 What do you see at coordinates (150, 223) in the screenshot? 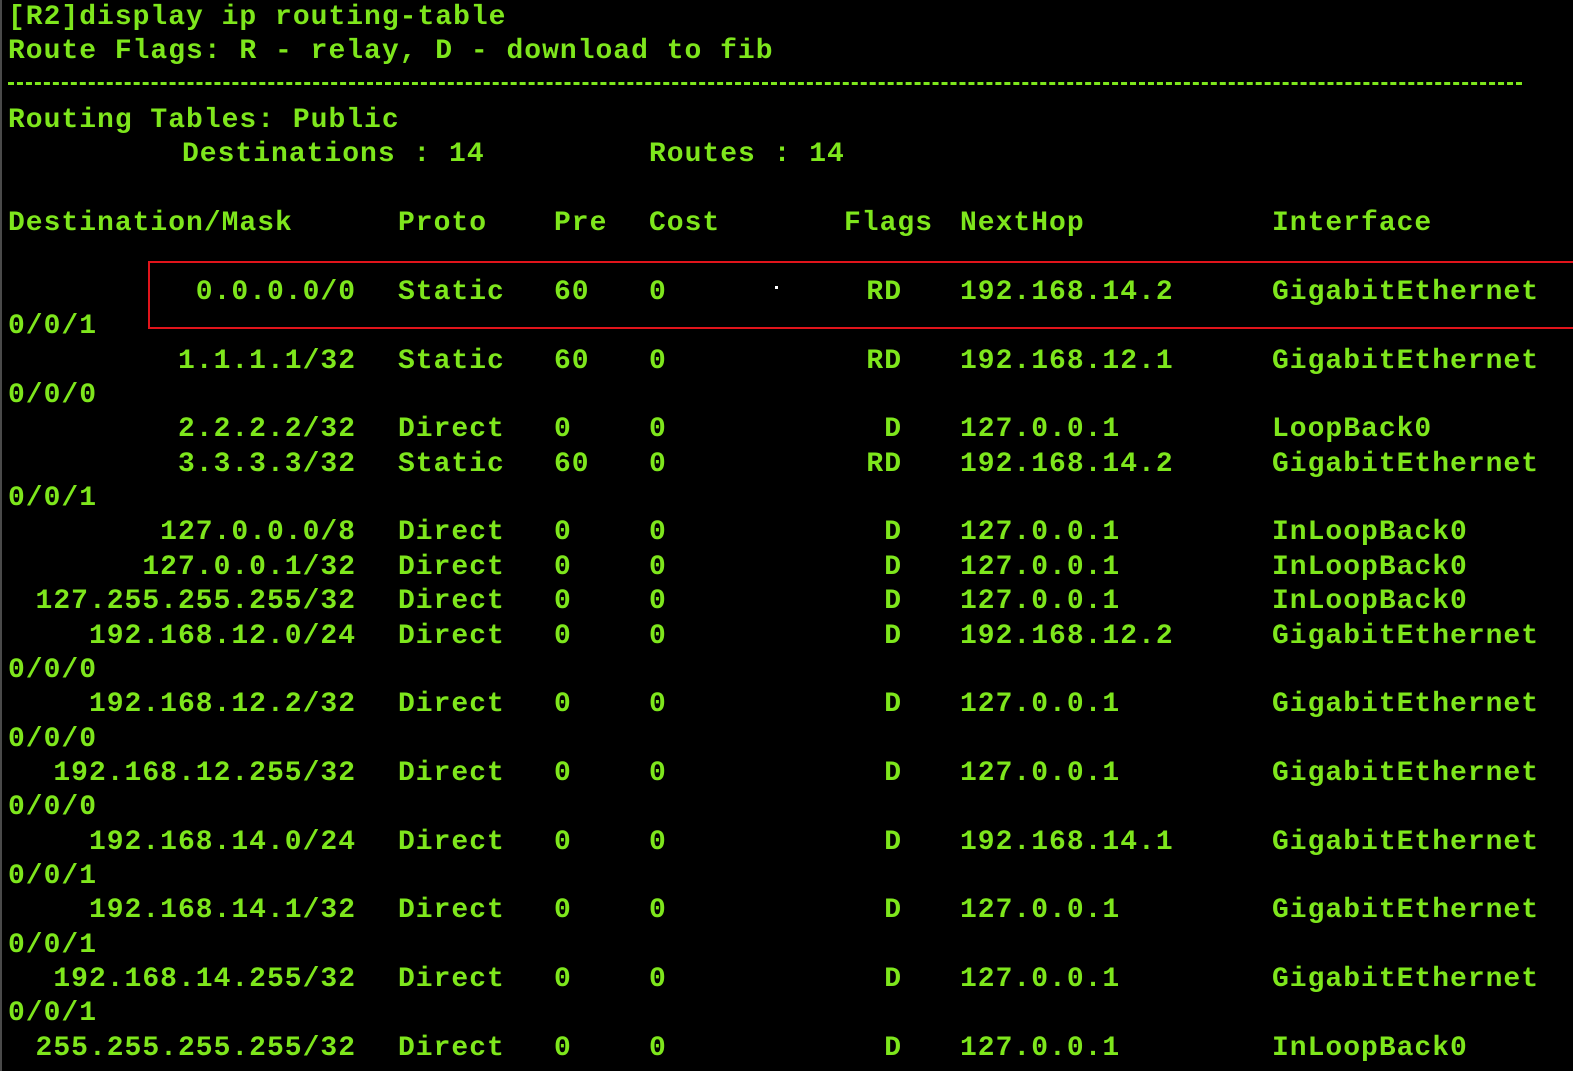
I see `header-destination: Destination/Mask` at bounding box center [150, 223].